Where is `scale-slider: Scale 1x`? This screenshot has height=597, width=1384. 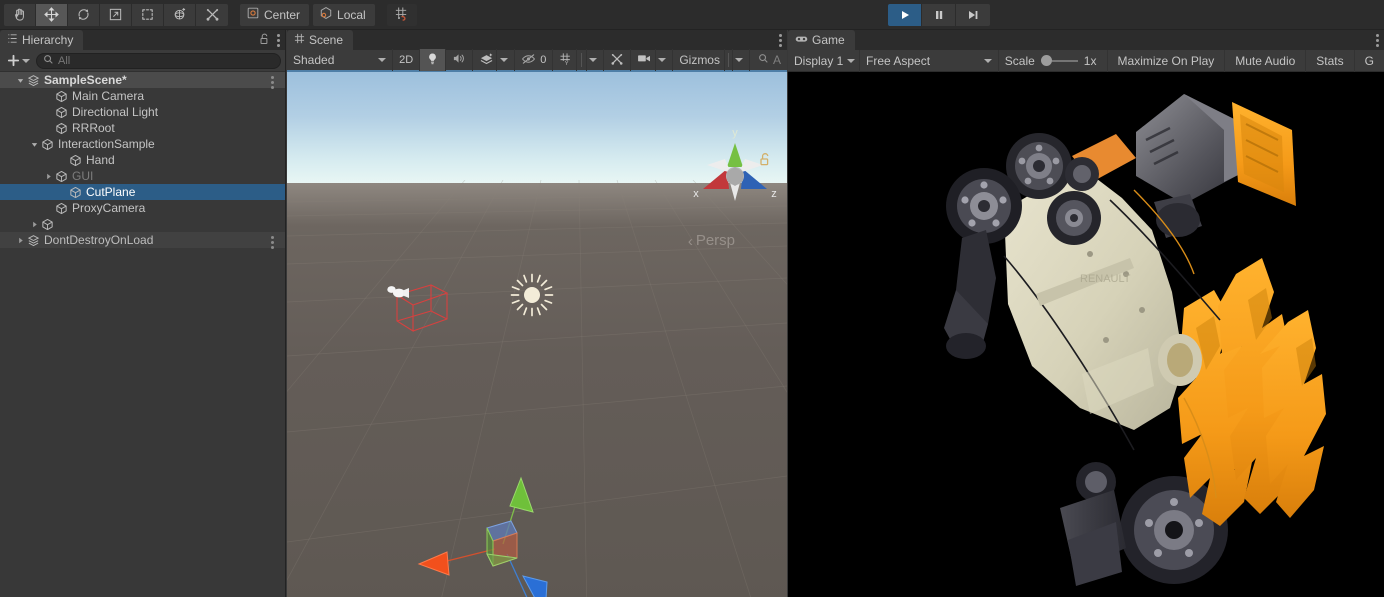 scale-slider: Scale 1x is located at coordinates (1053, 60).